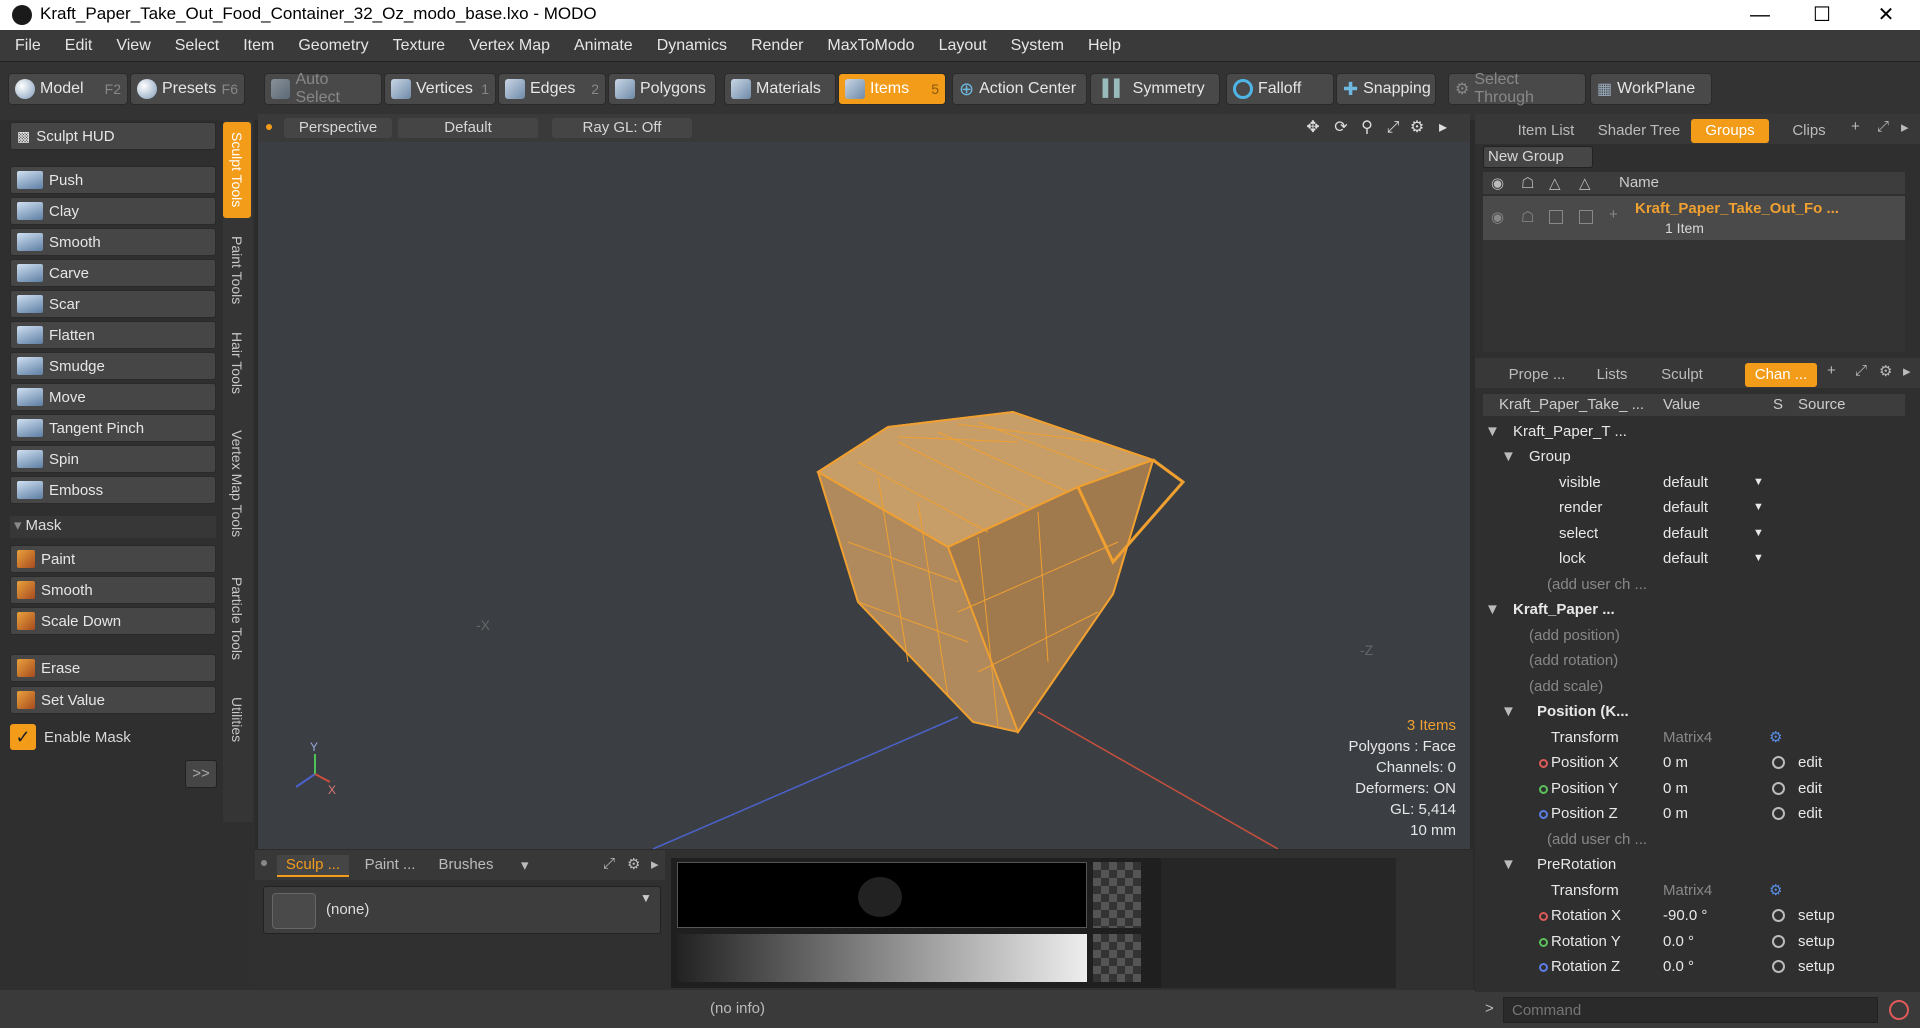 This screenshot has width=1920, height=1028. What do you see at coordinates (113, 490) in the screenshot?
I see `tool-emboss: Emboss` at bounding box center [113, 490].